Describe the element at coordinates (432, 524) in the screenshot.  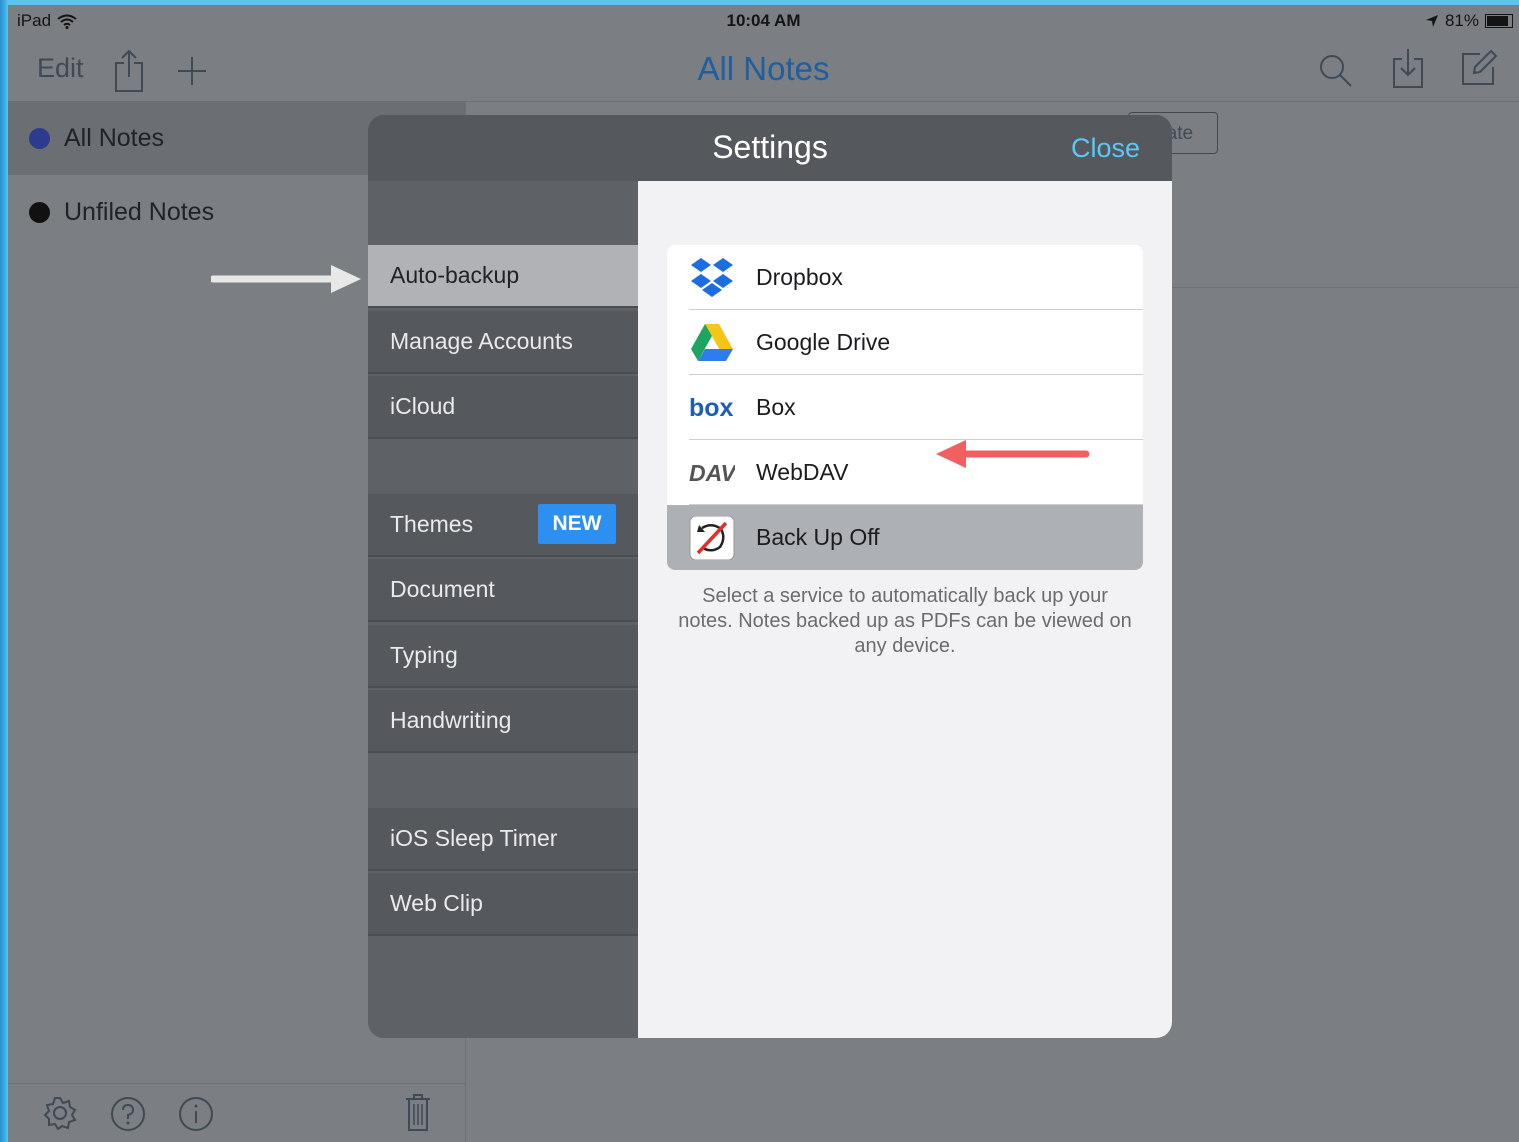
I see `menu-item-label: Themes` at that location.